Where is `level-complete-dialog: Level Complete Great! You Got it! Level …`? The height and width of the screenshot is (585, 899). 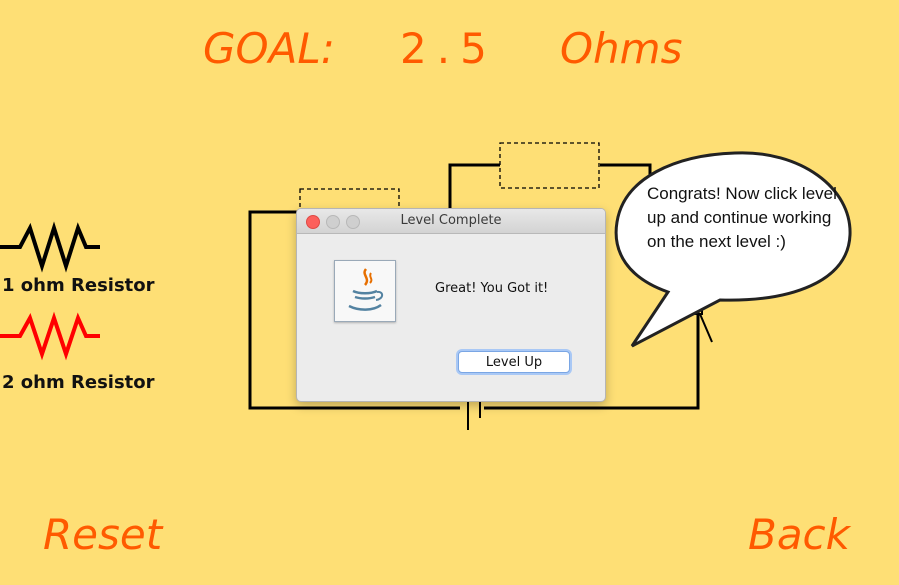 level-complete-dialog: Level Complete Great! You Got it! Level … is located at coordinates (451, 305).